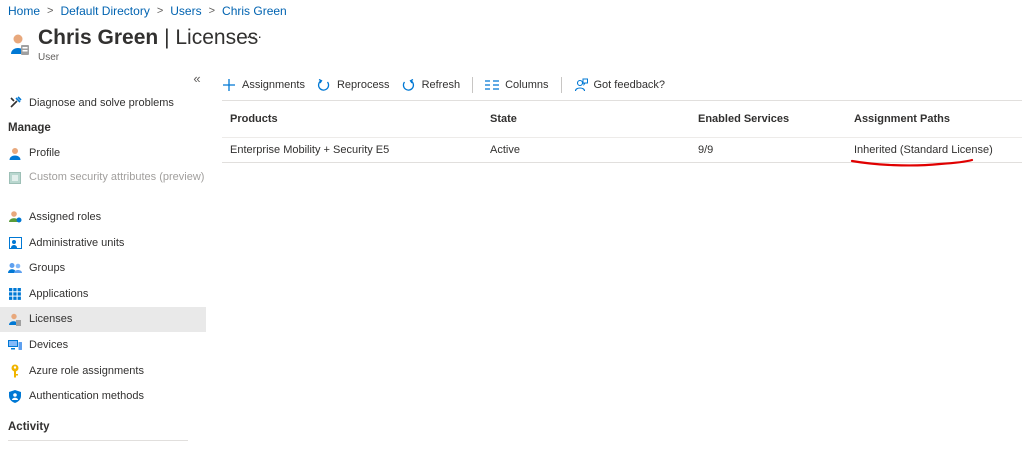  Describe the element at coordinates (103, 294) in the screenshot. I see `sidebar-item-applications: Applications` at that location.